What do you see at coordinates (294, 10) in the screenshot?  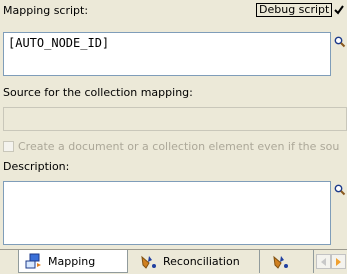 I see `debug-script-label: Debug script` at bounding box center [294, 10].